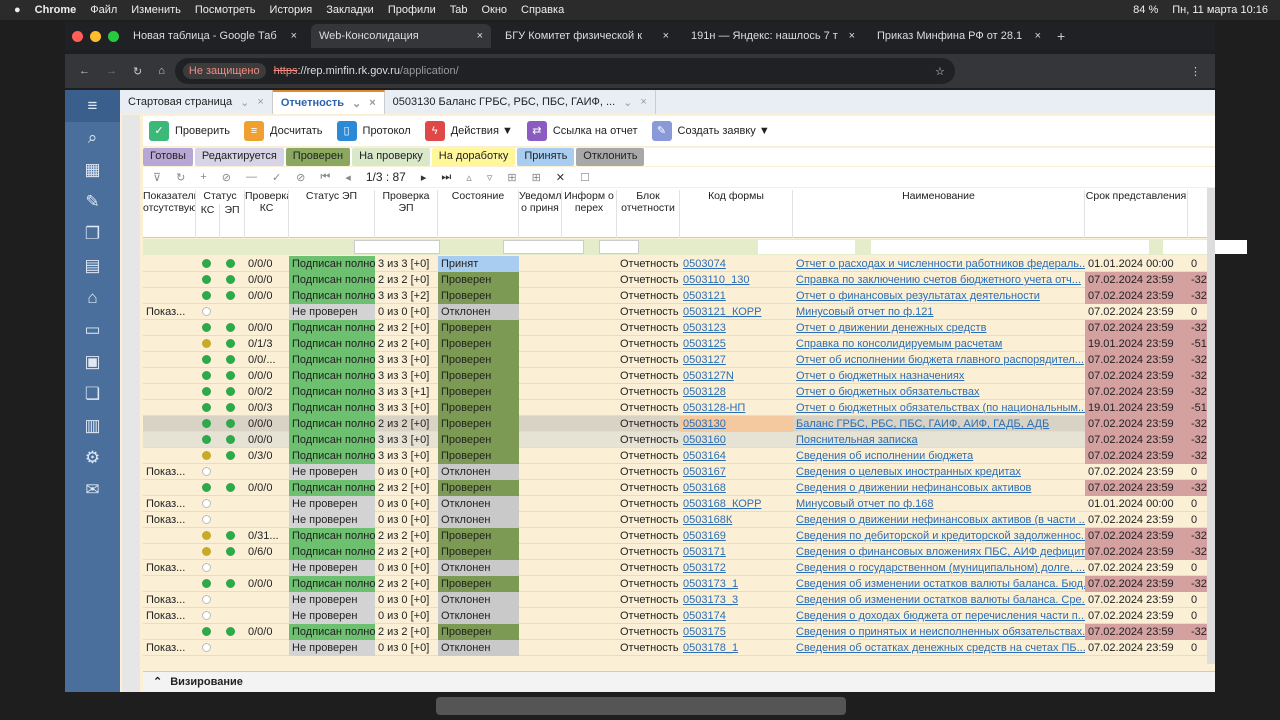 The image size is (1280, 720). Describe the element at coordinates (940, 71) in the screenshot. I see `bookmark-star-icon: ☆` at that location.